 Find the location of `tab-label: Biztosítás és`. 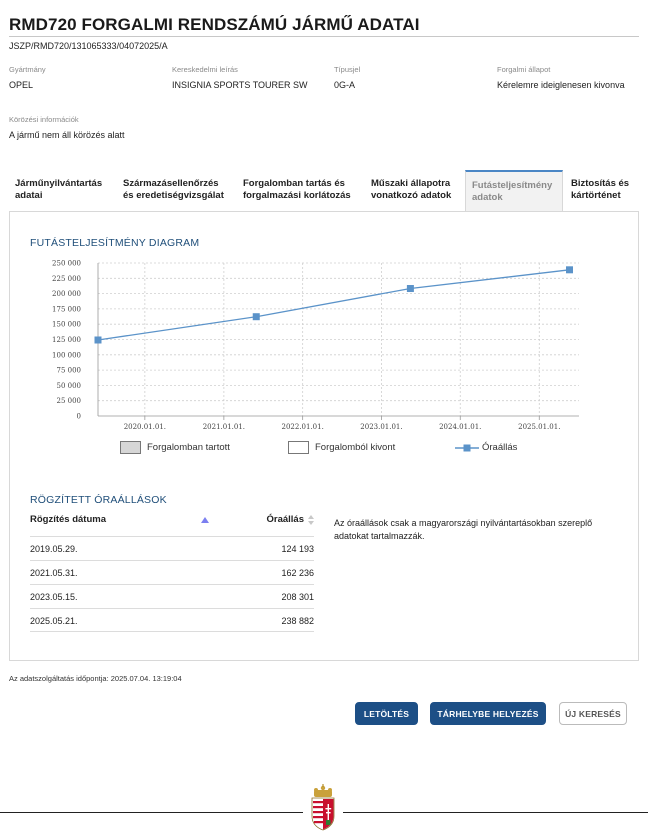

tab-label: Biztosítás és is located at coordinates (600, 183).